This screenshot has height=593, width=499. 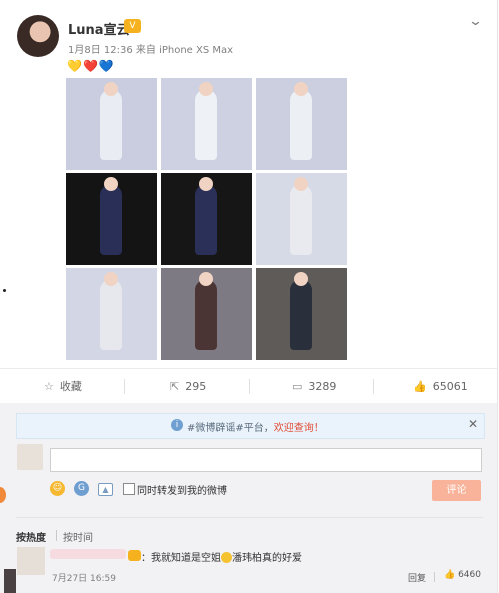 I want to click on comment-time: 7月27日 16:59, so click(x=84, y=579).